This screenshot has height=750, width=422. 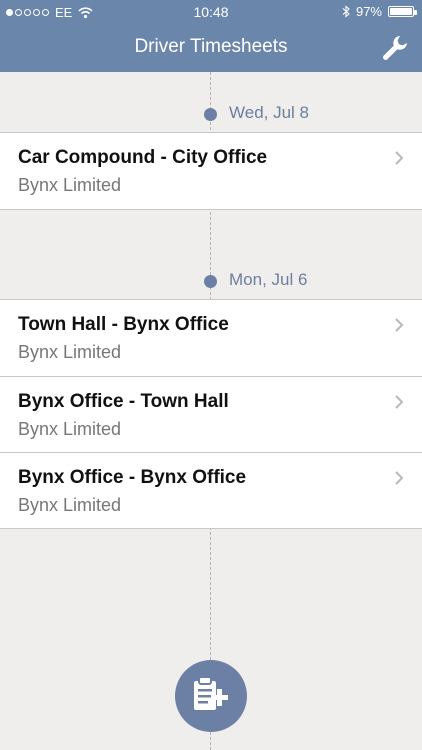 I want to click on timesheet-row: Bynx Office - Bynx Office Bynx Limited, so click(x=211, y=490).